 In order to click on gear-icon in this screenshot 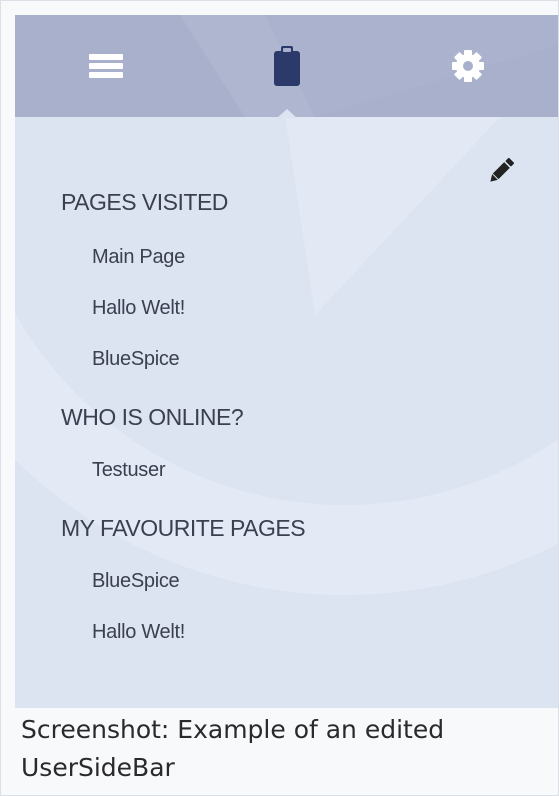, I will do `click(467, 66)`.